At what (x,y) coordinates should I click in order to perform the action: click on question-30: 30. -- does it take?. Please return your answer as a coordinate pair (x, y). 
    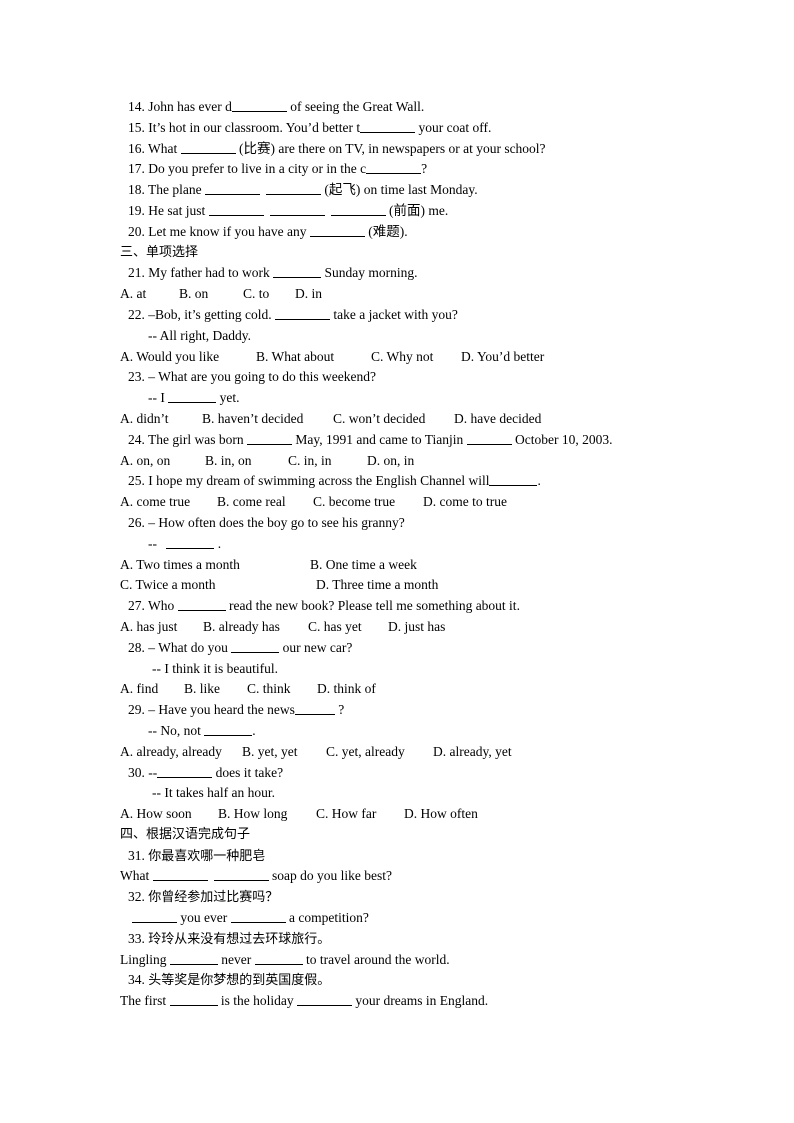
    Looking at the image, I should click on (206, 771).